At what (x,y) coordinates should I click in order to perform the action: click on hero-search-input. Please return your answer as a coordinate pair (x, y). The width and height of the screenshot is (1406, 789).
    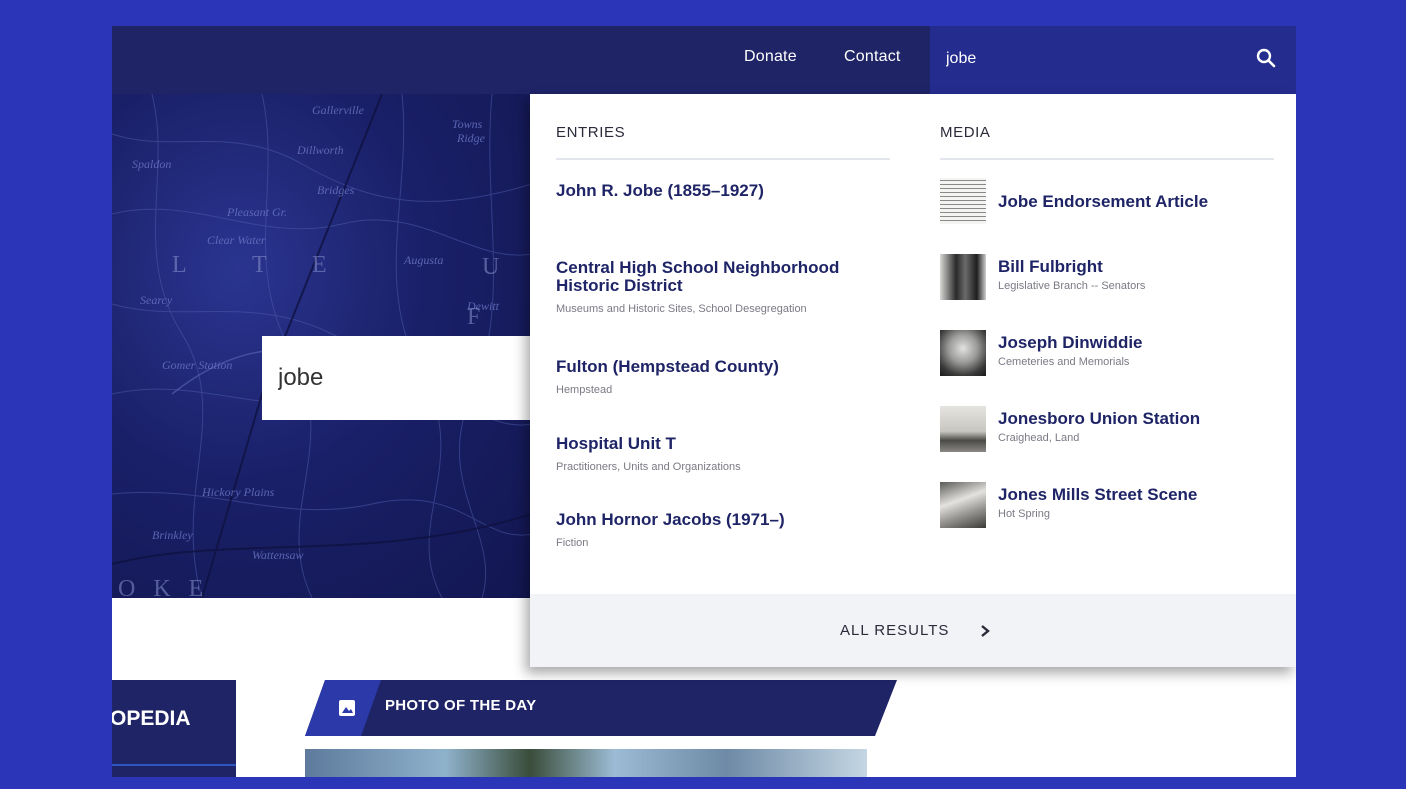
    Looking at the image, I should click on (408, 378).